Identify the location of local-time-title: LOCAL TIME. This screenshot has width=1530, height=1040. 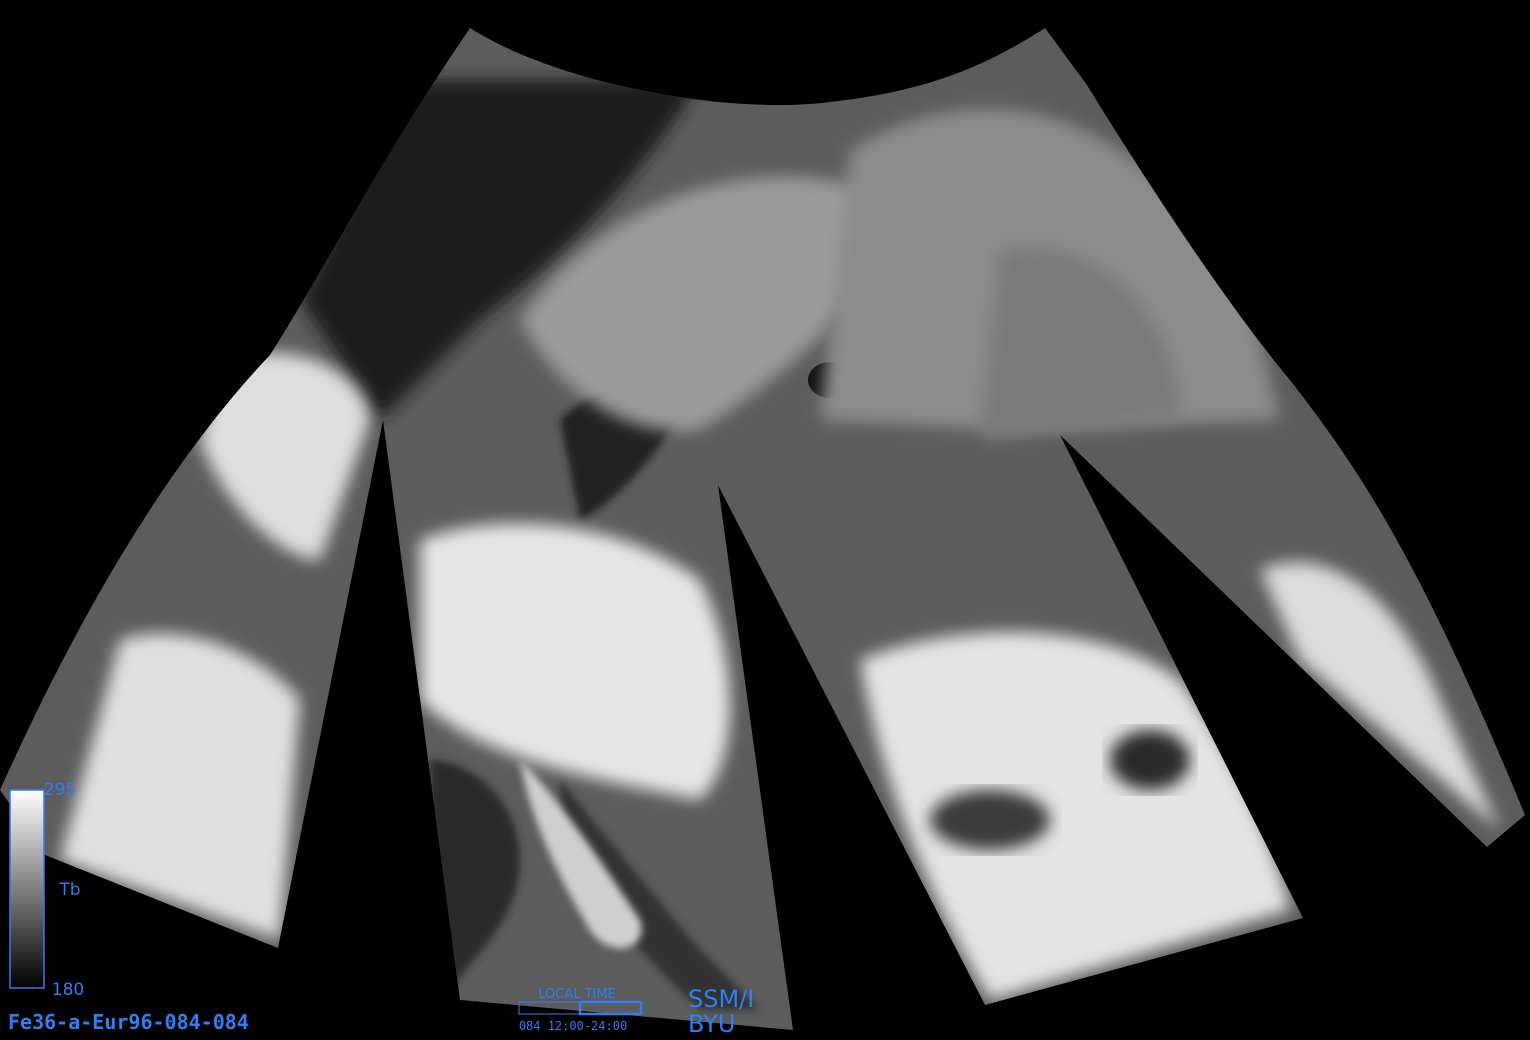
(577, 994).